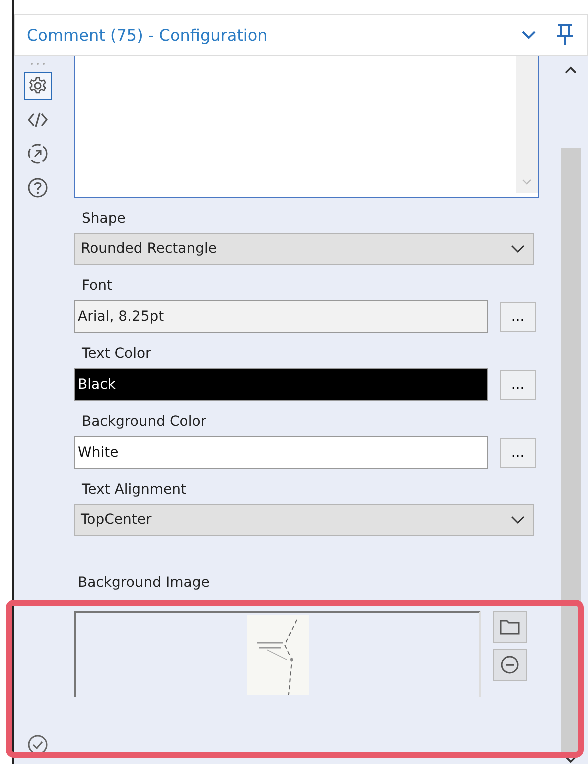 This screenshot has height=764, width=588. What do you see at coordinates (565, 35) in the screenshot?
I see `pin-icon` at bounding box center [565, 35].